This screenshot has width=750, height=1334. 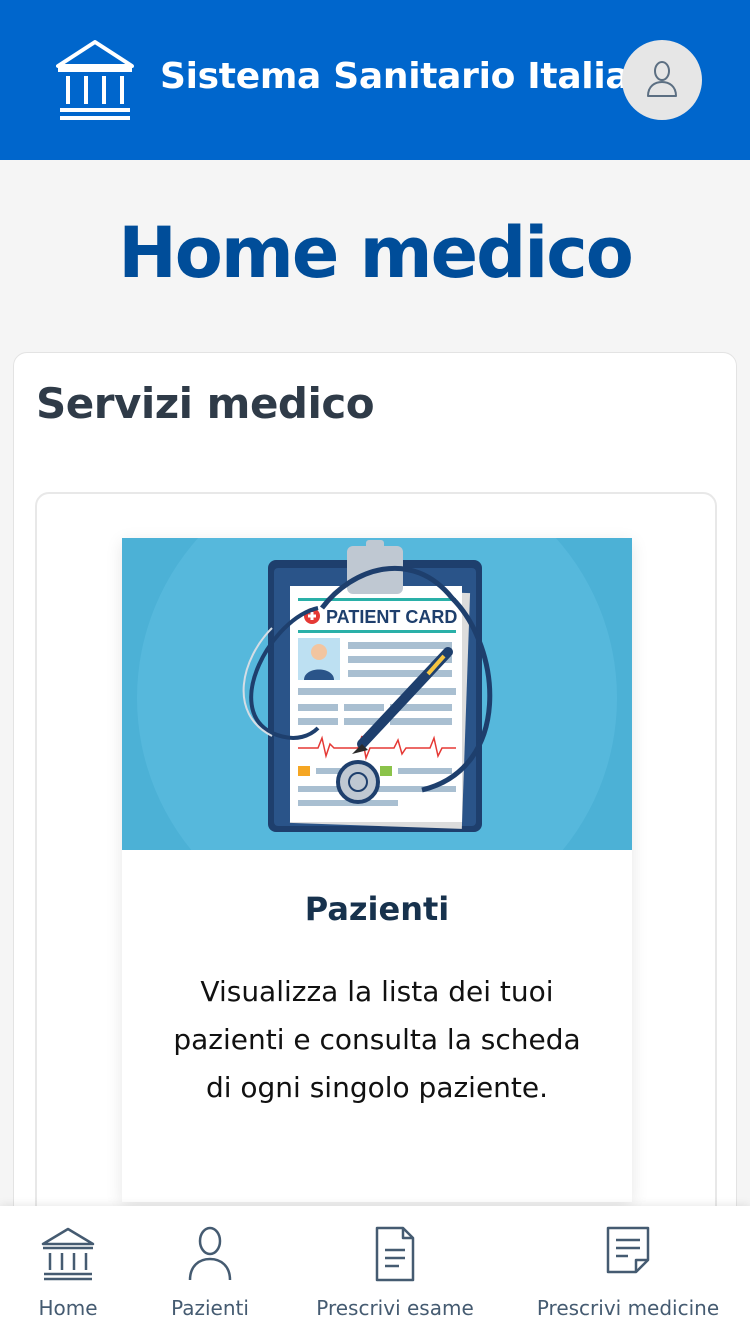 What do you see at coordinates (210, 1308) in the screenshot?
I see `nav-label-pazienti: Pazienti` at bounding box center [210, 1308].